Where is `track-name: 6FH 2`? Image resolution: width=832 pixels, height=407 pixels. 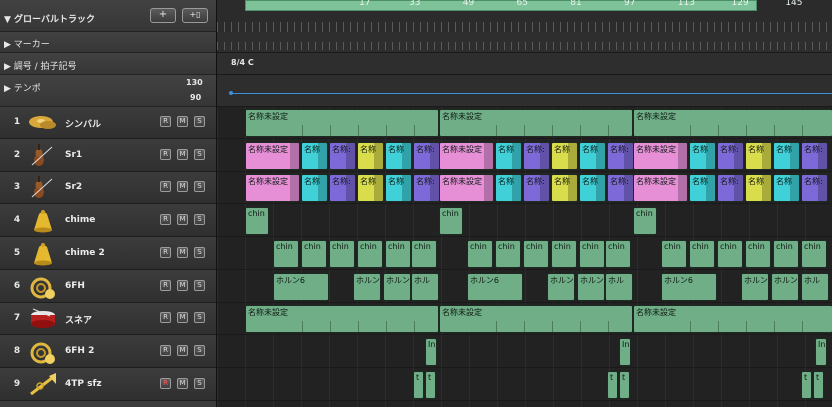
track-name: 6FH 2 is located at coordinates (79, 351).